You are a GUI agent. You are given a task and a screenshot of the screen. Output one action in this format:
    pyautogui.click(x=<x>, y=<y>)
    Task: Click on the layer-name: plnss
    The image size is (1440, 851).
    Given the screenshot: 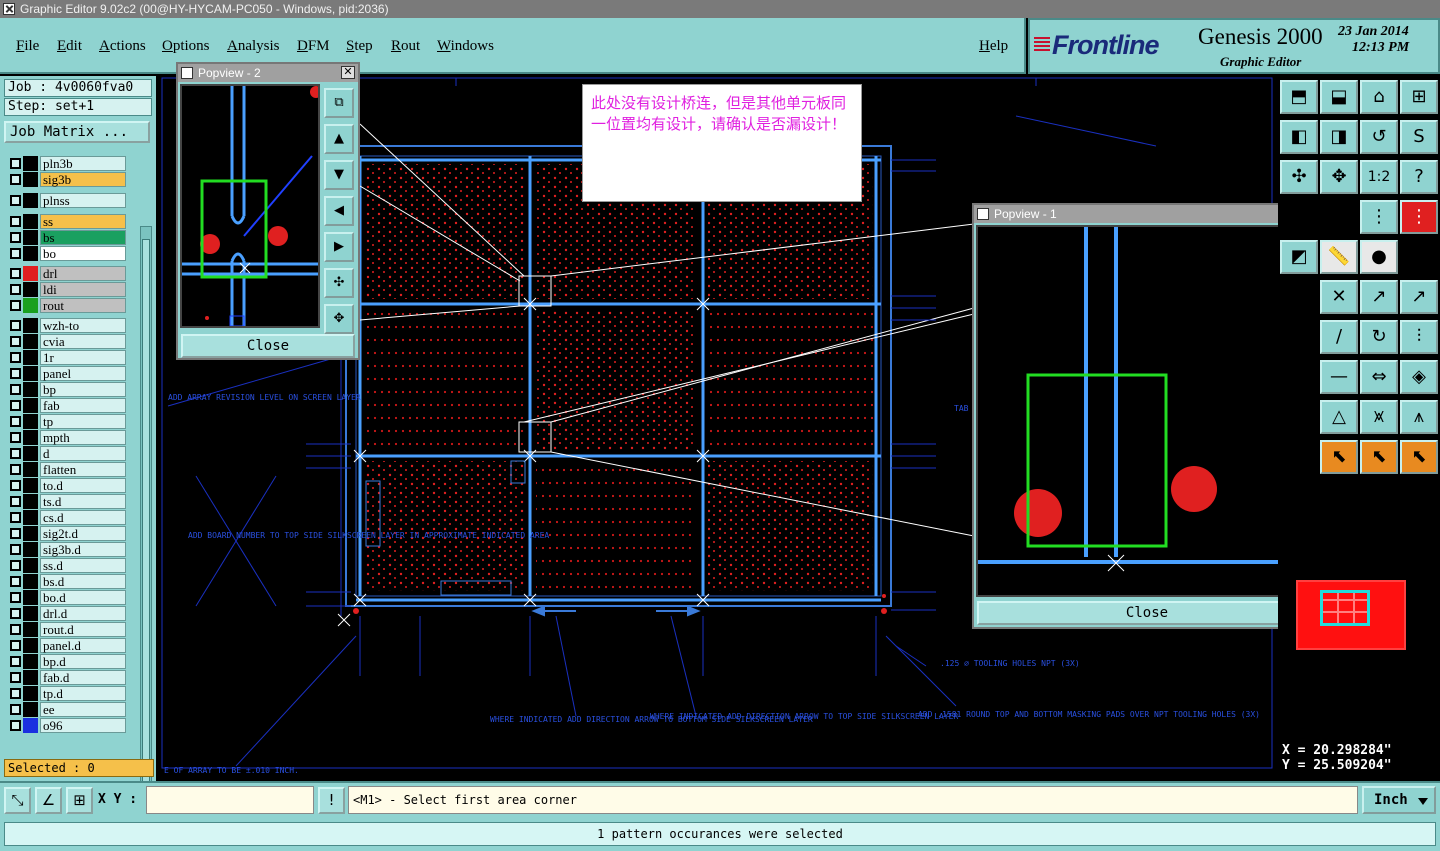 What is the action you would take?
    pyautogui.click(x=83, y=200)
    